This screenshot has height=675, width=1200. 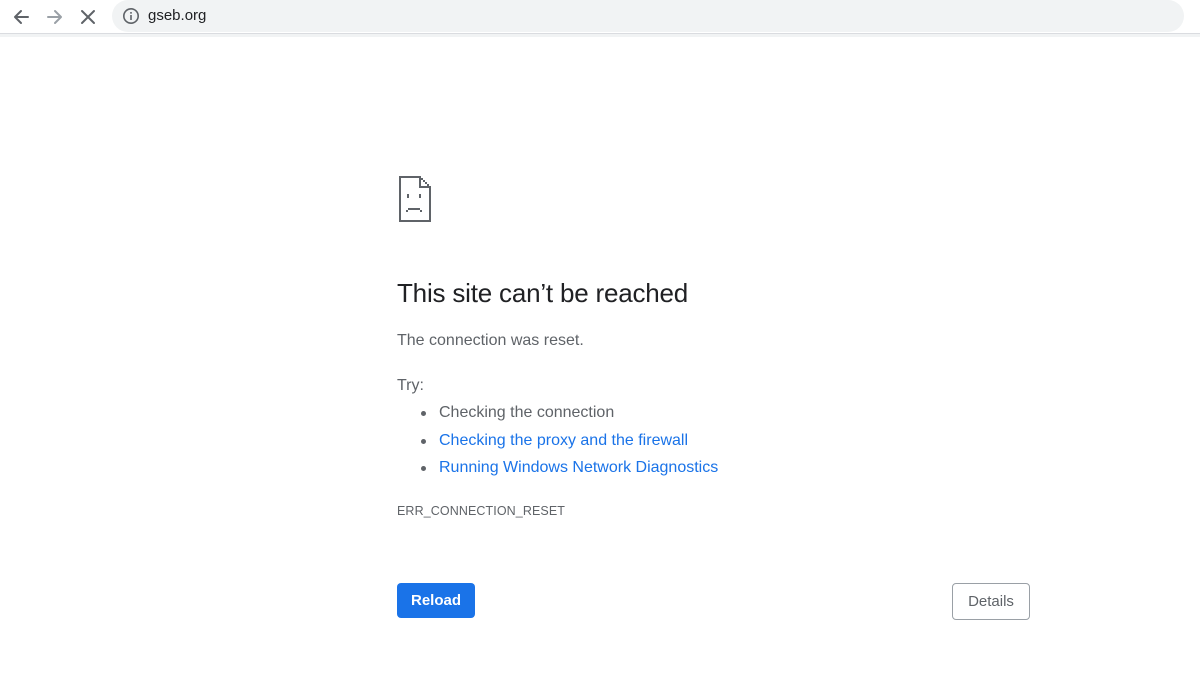 What do you see at coordinates (410, 385) in the screenshot?
I see `try-label: Try:` at bounding box center [410, 385].